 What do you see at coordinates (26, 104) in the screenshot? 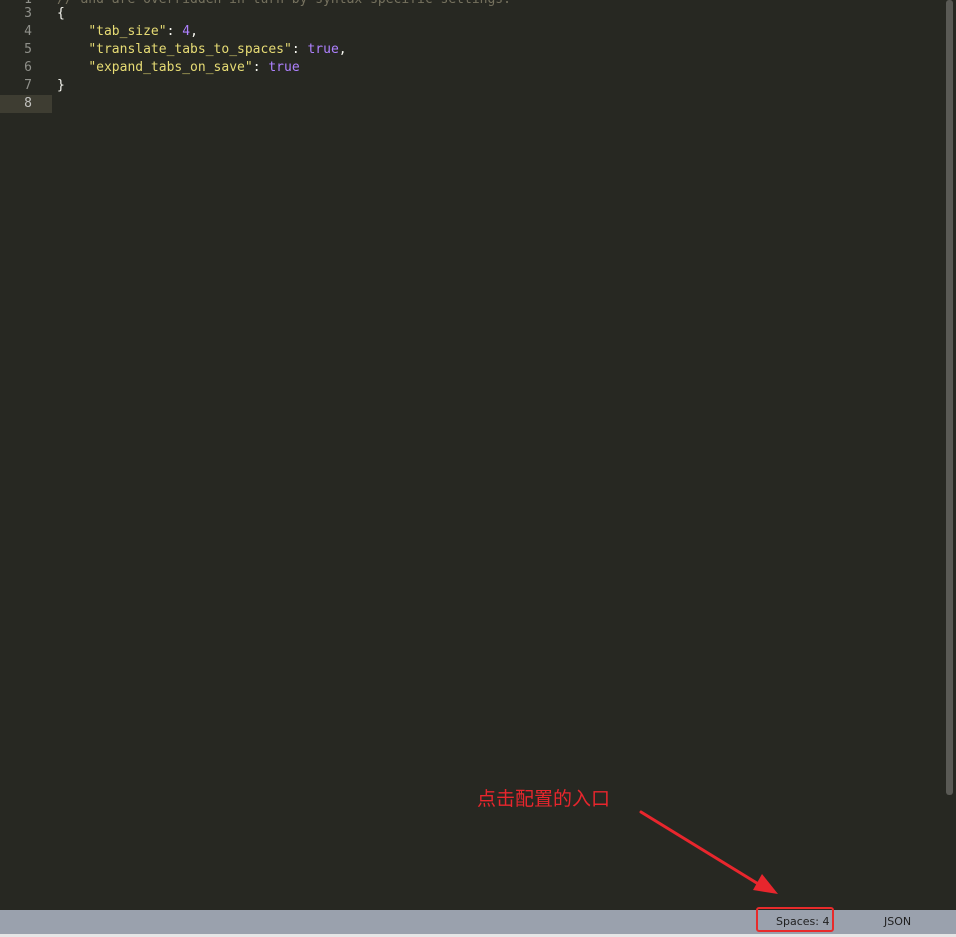
I see `line-number: 8` at bounding box center [26, 104].